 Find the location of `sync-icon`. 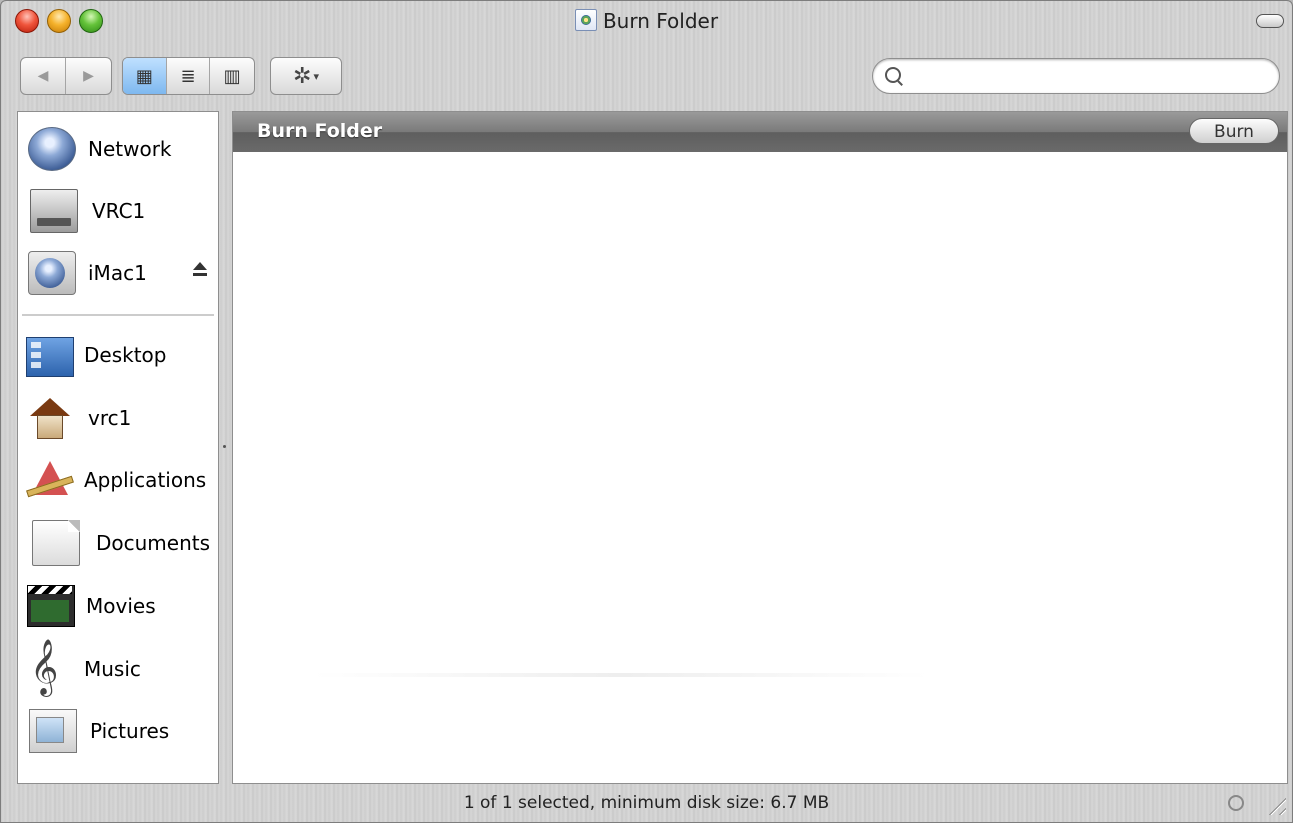

sync-icon is located at coordinates (1236, 803).